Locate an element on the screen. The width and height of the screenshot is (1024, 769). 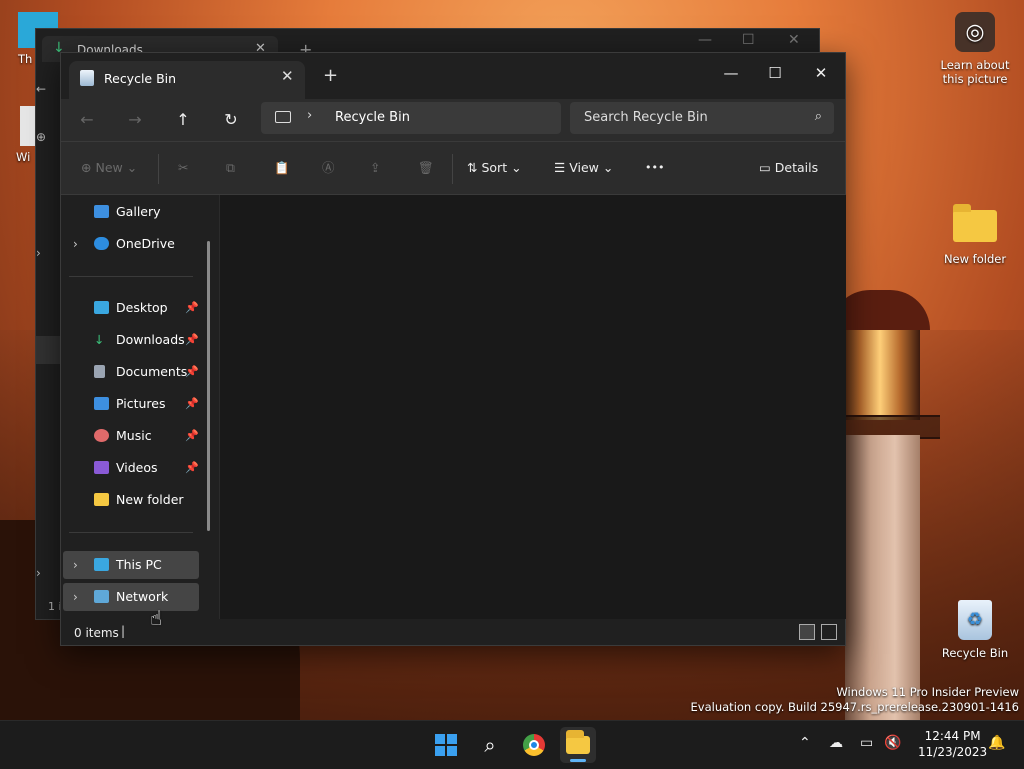
details-pane-icon: ▭ is located at coordinates (765, 167).